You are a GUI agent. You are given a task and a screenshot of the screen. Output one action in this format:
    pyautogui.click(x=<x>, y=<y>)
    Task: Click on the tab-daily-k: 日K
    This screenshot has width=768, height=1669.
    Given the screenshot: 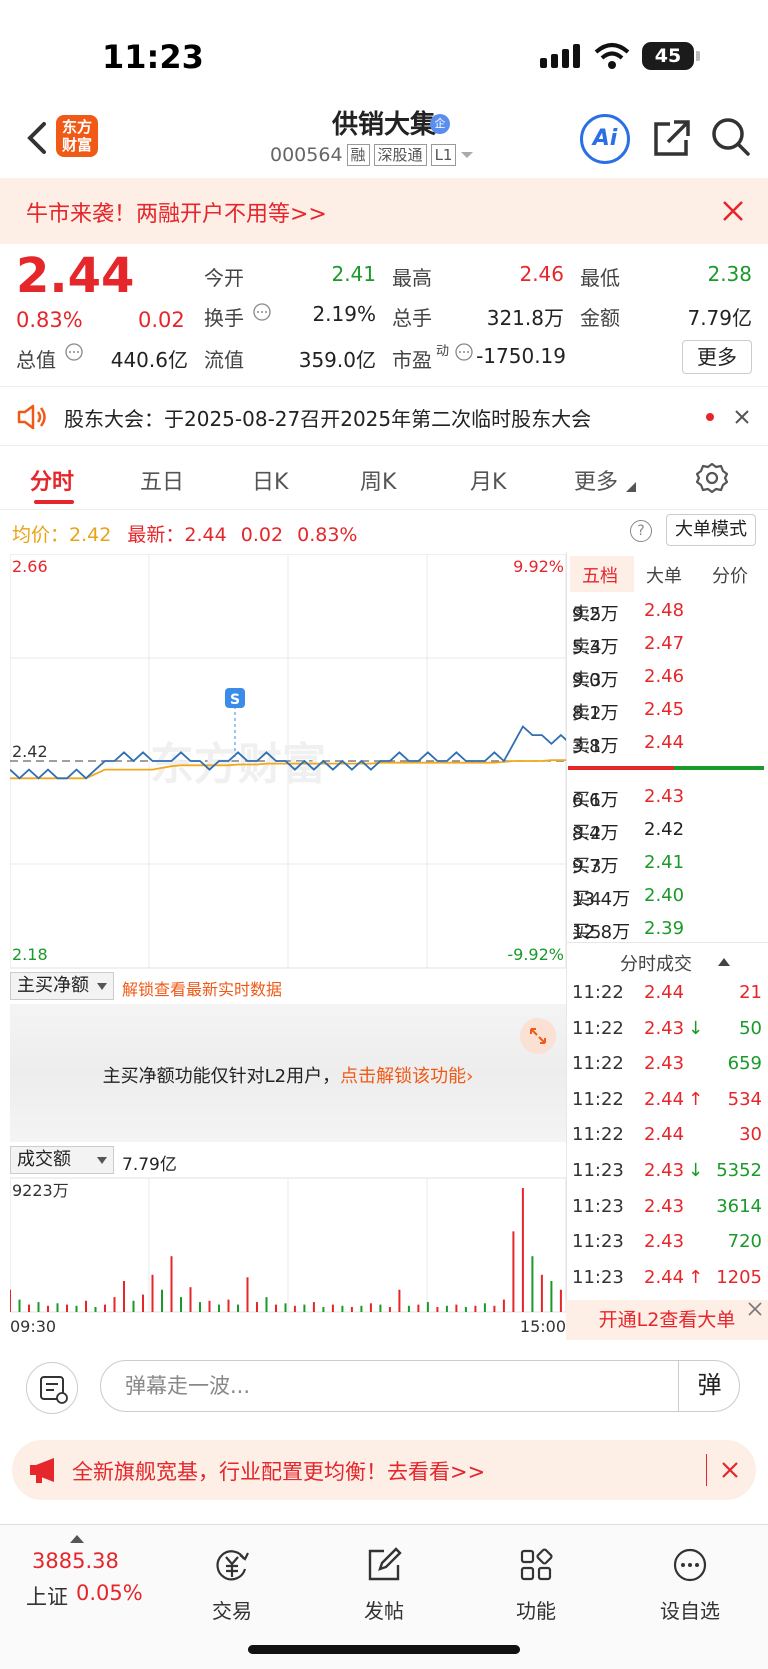 What is the action you would take?
    pyautogui.click(x=270, y=480)
    